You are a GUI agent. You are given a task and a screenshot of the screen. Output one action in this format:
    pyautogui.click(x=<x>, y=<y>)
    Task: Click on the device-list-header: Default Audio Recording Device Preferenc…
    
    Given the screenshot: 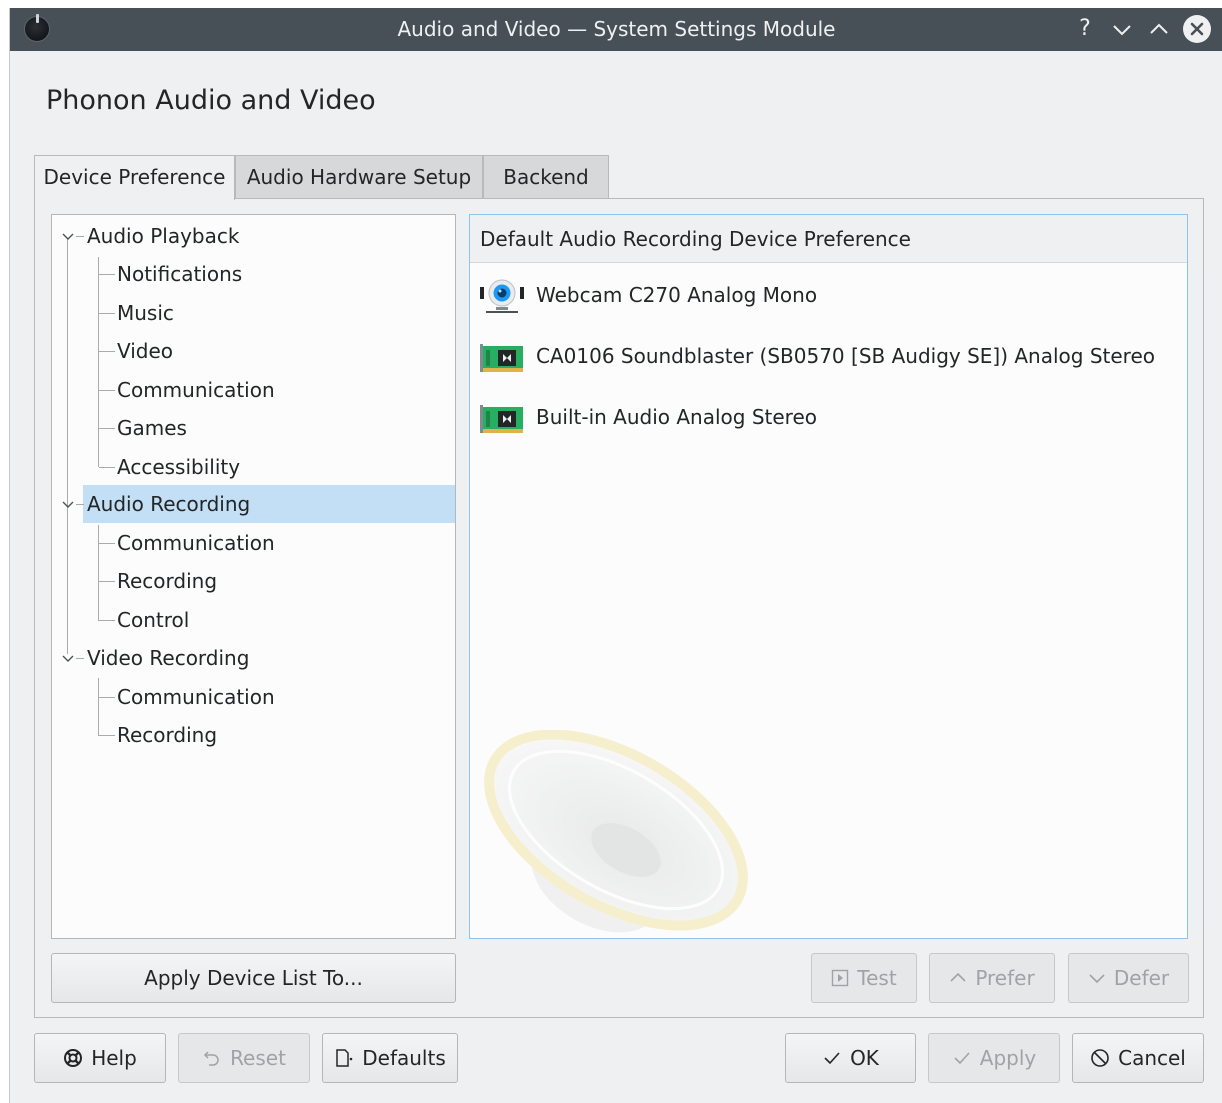 What is the action you would take?
    pyautogui.click(x=828, y=239)
    